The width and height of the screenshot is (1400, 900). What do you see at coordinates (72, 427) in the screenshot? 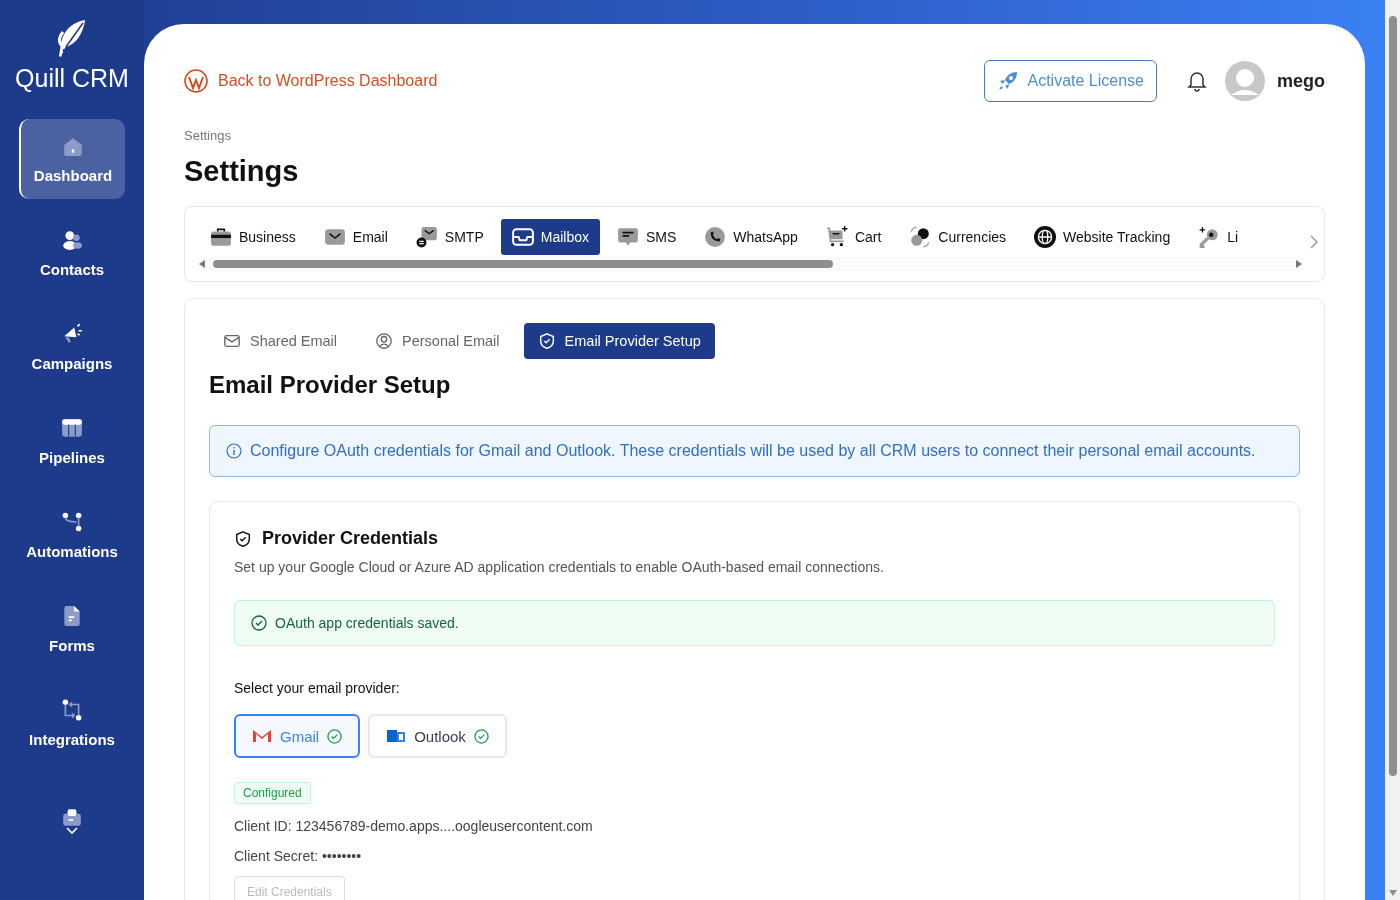
I see `board-icon` at bounding box center [72, 427].